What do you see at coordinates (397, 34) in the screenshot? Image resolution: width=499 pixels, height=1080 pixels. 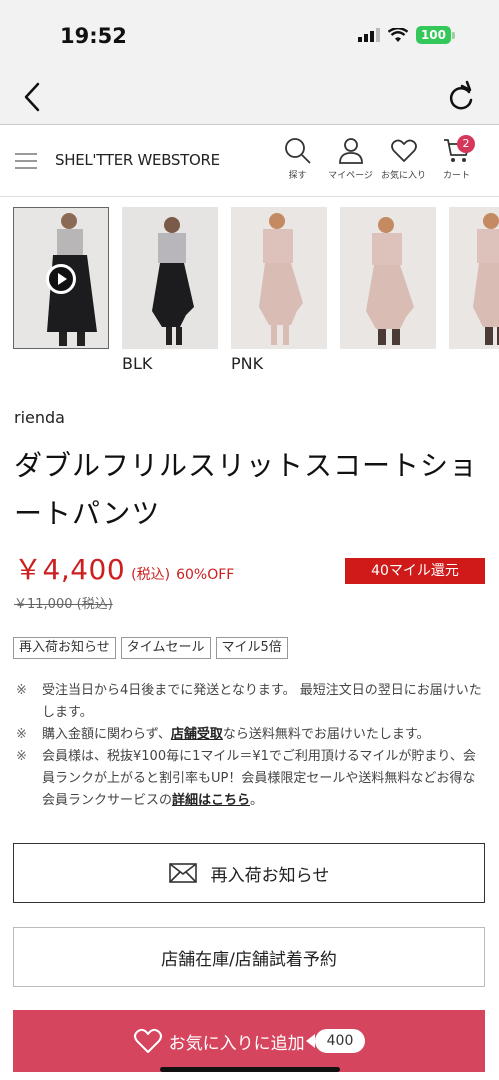 I see `wifi-icon` at bounding box center [397, 34].